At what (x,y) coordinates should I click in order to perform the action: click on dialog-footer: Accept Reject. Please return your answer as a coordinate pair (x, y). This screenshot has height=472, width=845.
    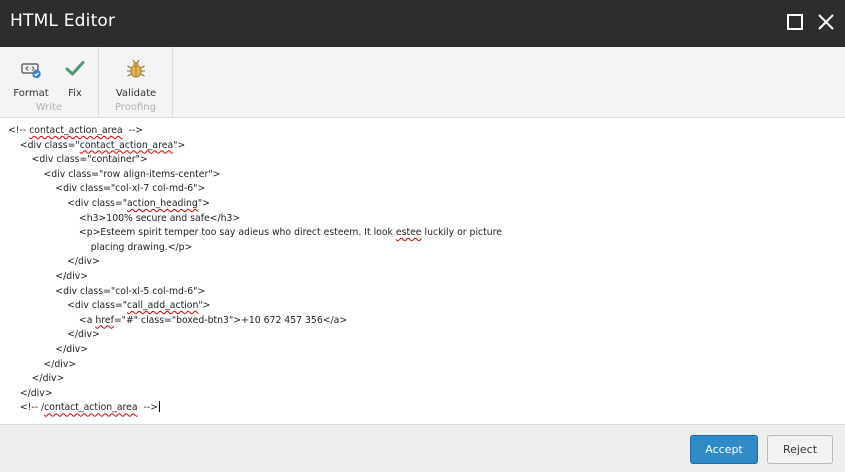
    Looking at the image, I should click on (422, 448).